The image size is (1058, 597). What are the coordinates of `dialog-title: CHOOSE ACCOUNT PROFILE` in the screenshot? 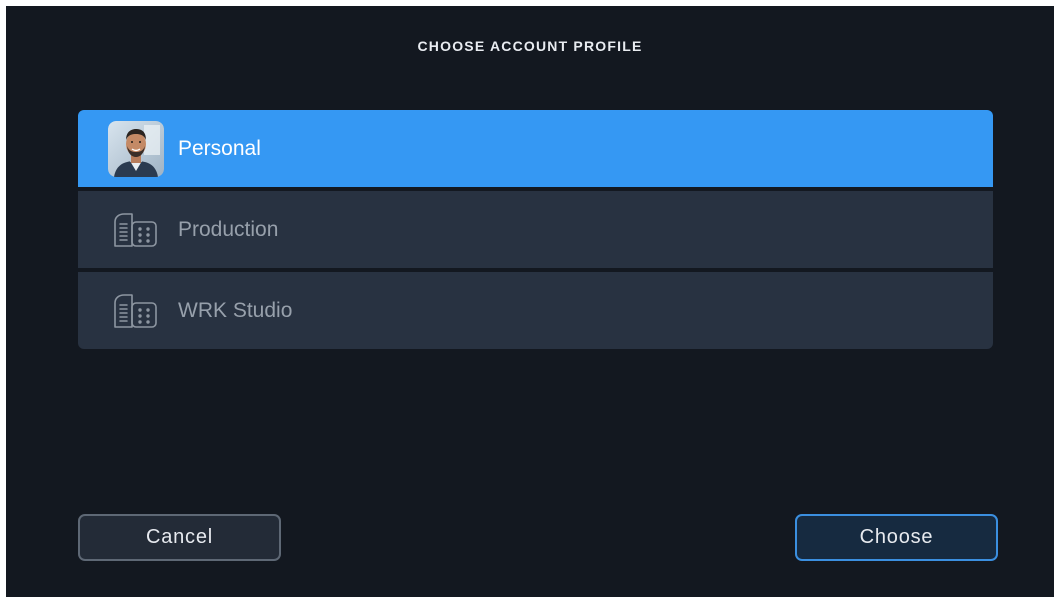 It's located at (530, 46).